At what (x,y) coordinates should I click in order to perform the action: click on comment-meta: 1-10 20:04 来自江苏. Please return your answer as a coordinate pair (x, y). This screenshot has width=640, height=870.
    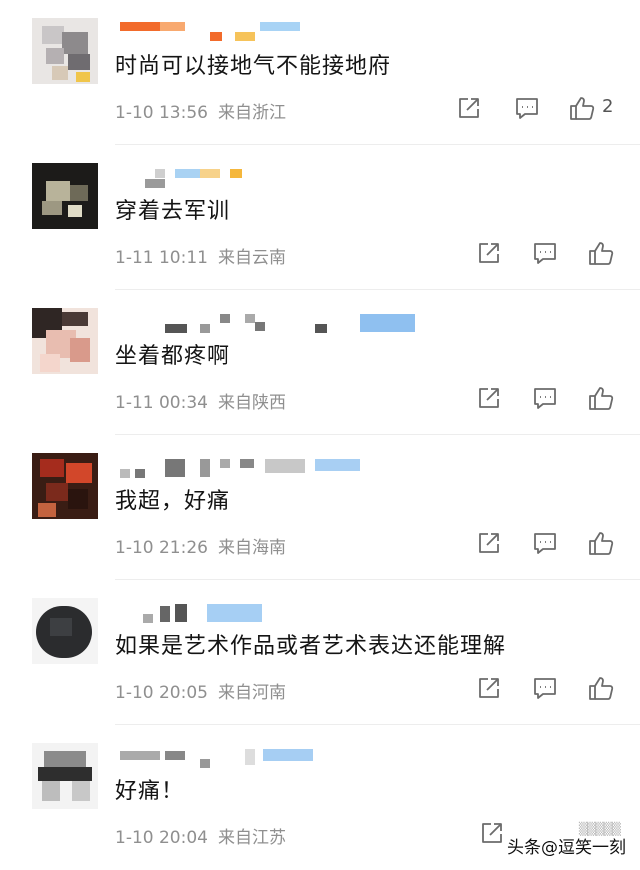
    Looking at the image, I should click on (205, 835).